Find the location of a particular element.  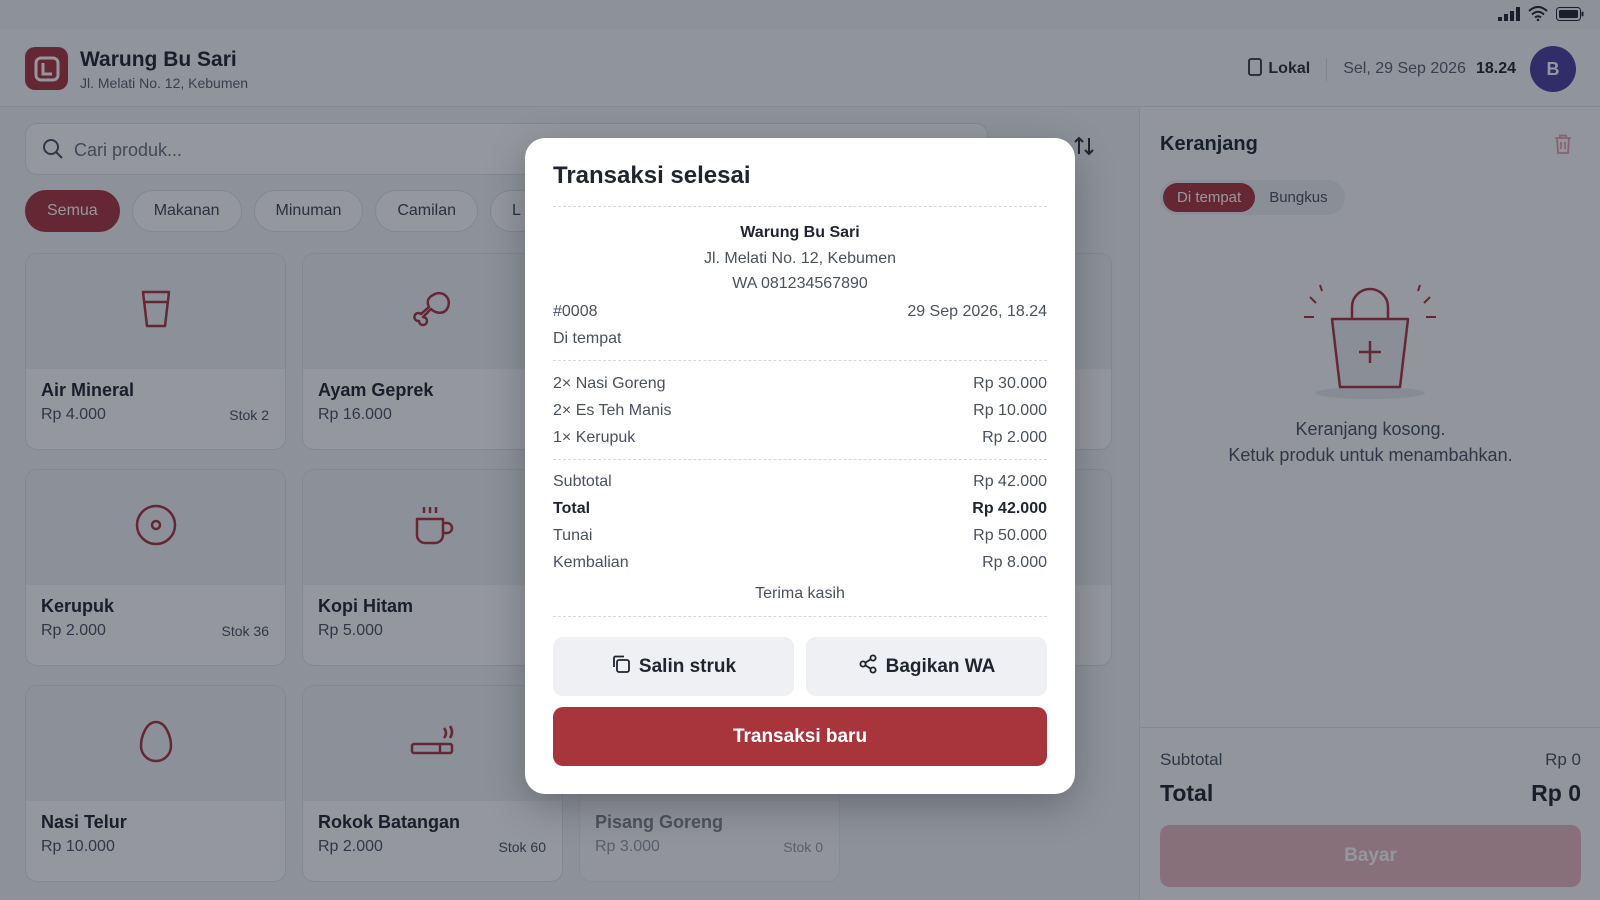

change-label: Kembalian is located at coordinates (591, 562).